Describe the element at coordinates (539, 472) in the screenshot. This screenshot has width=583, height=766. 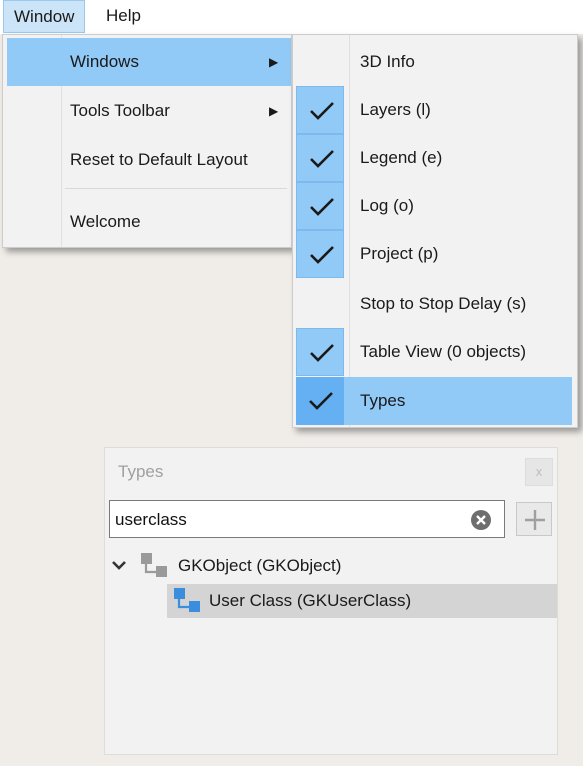
I see `close-button: x` at that location.